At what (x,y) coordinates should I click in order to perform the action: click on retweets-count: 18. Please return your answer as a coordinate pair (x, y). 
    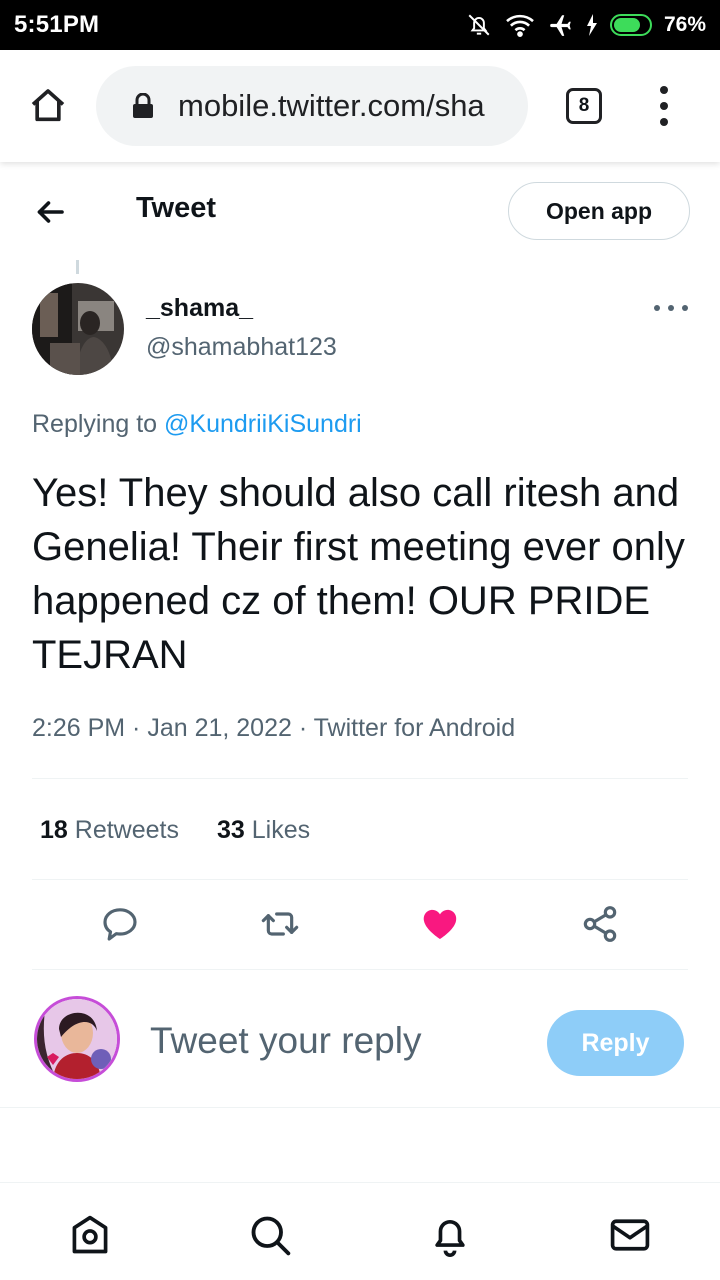
    Looking at the image, I should click on (54, 830).